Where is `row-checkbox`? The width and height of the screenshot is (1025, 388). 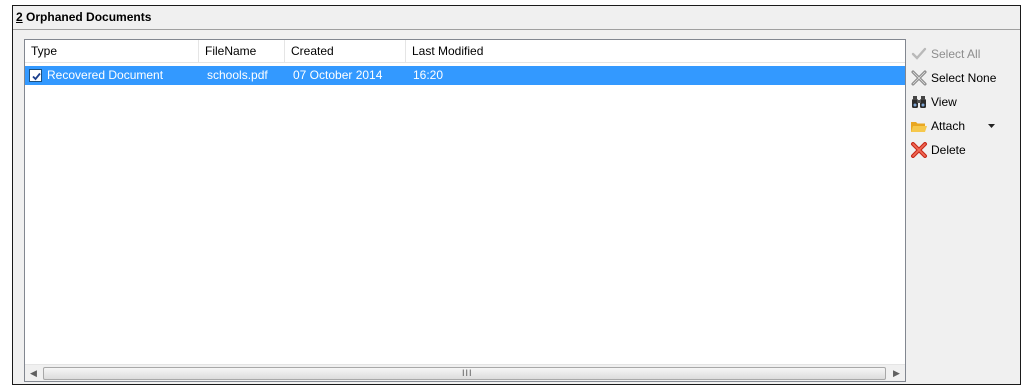 row-checkbox is located at coordinates (35, 75).